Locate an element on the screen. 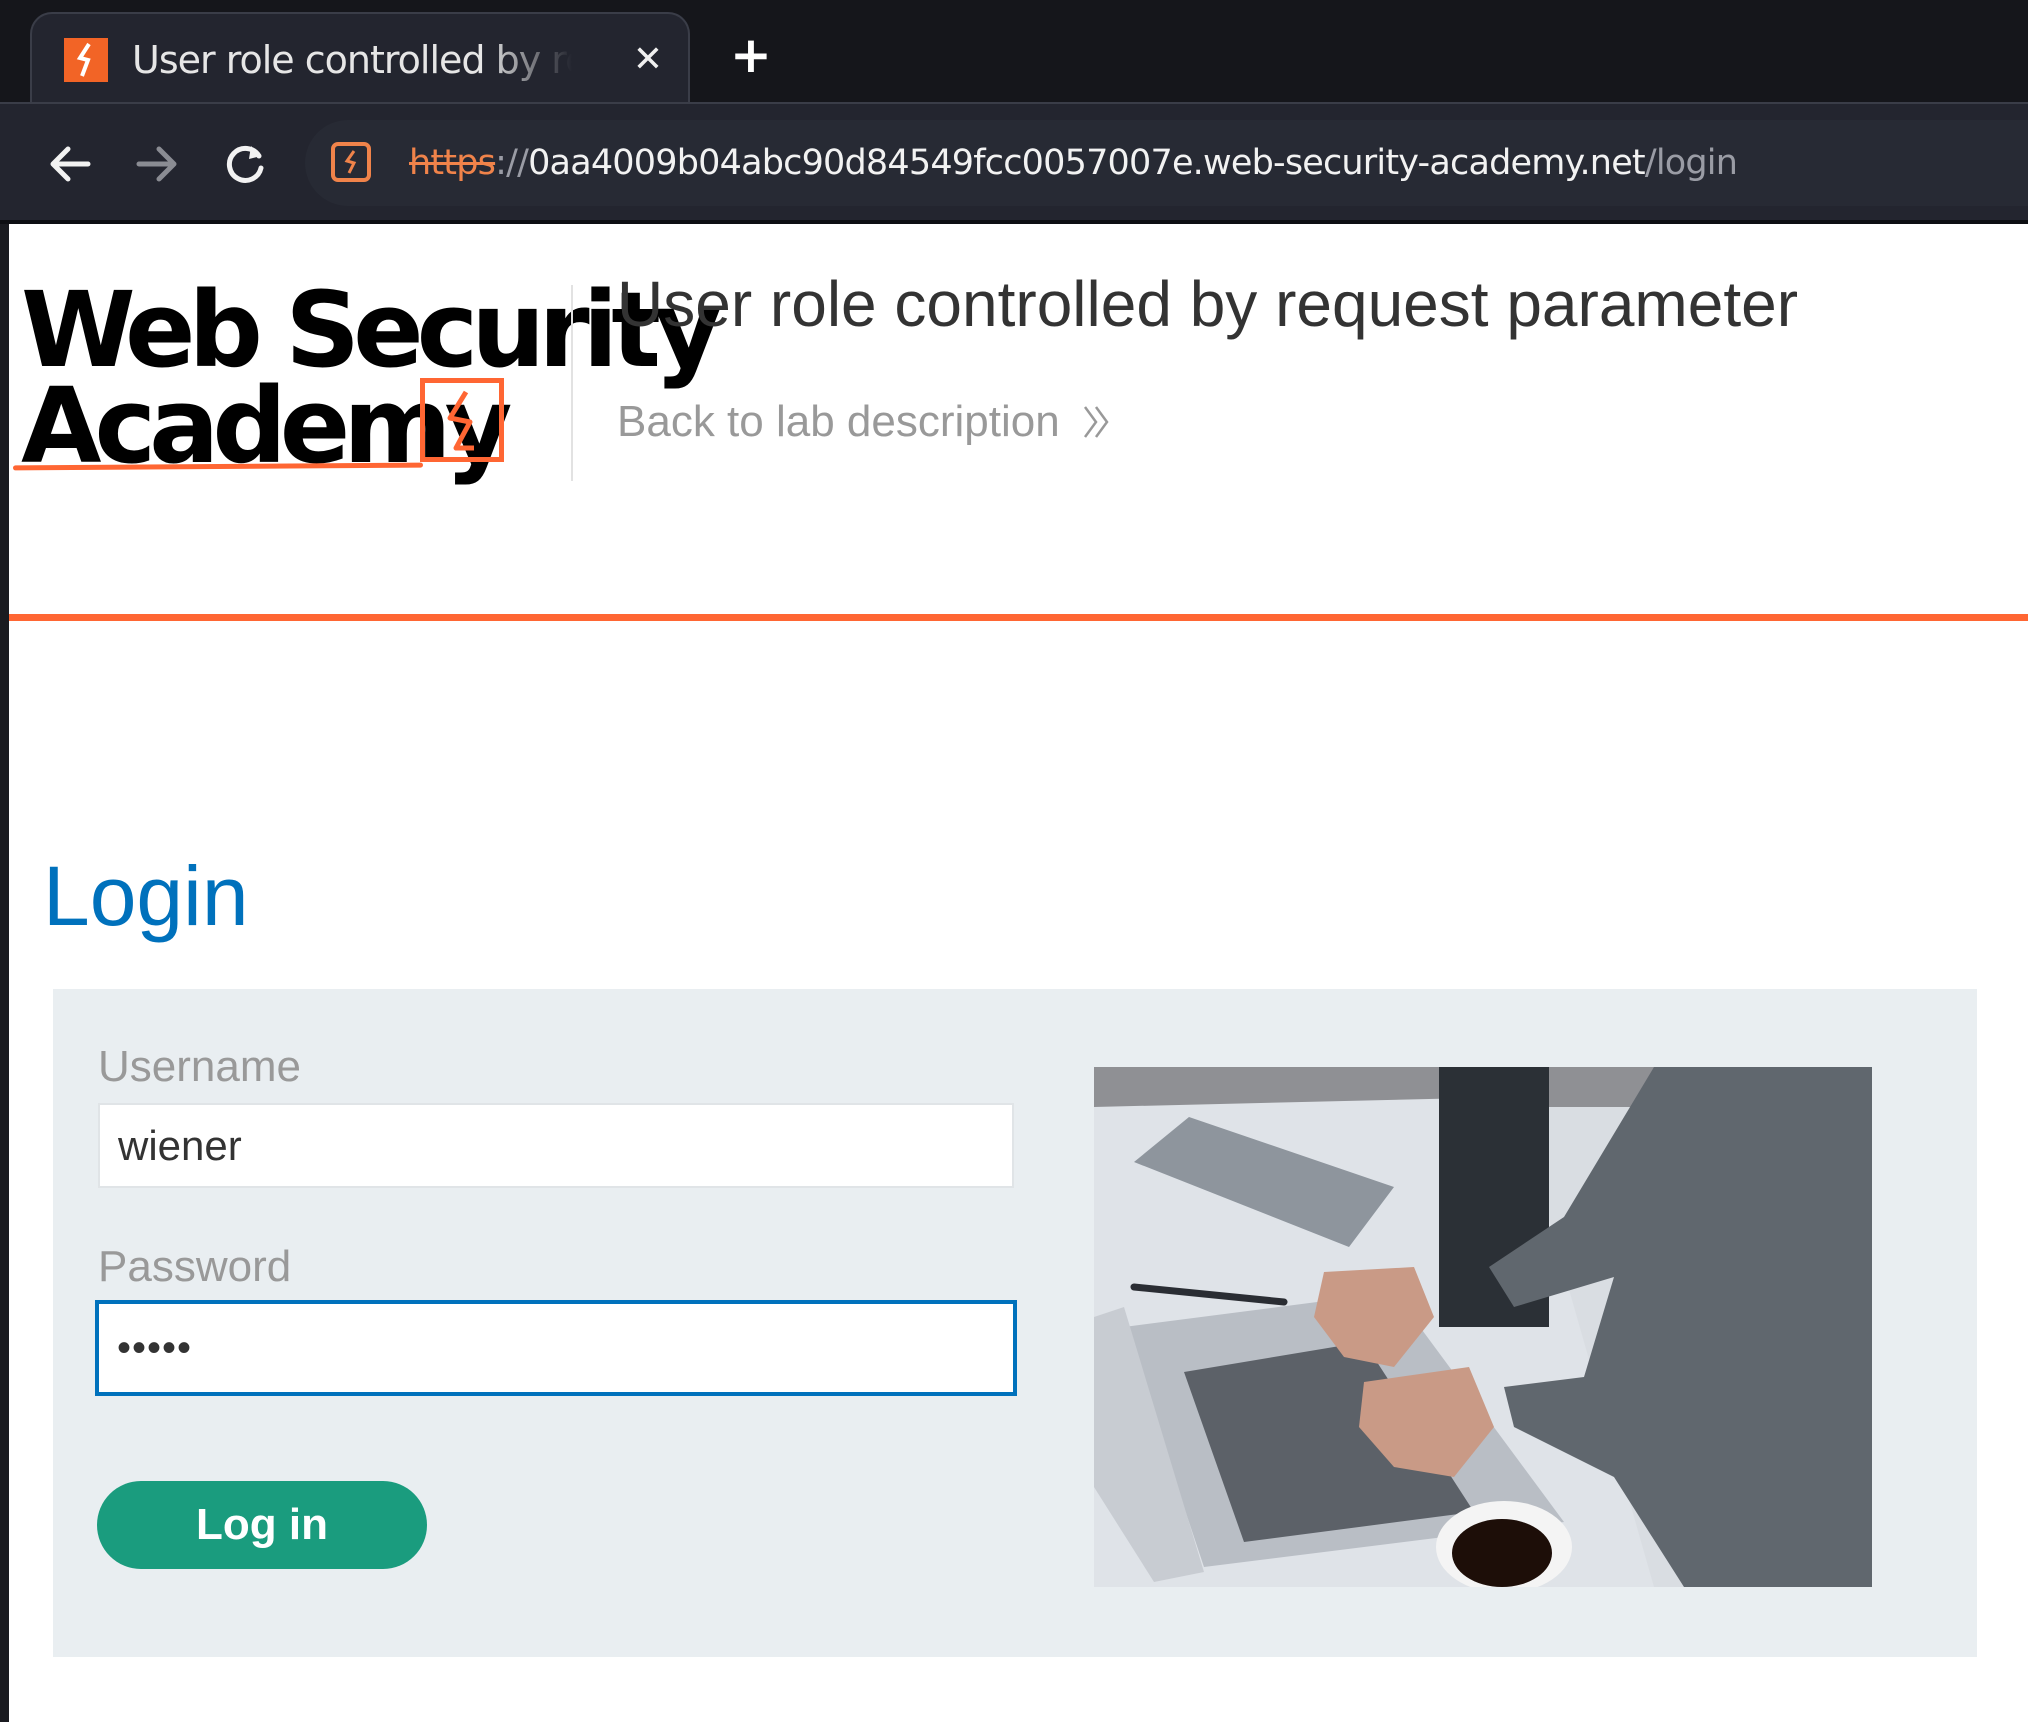  login-button: Log in is located at coordinates (262, 1525).